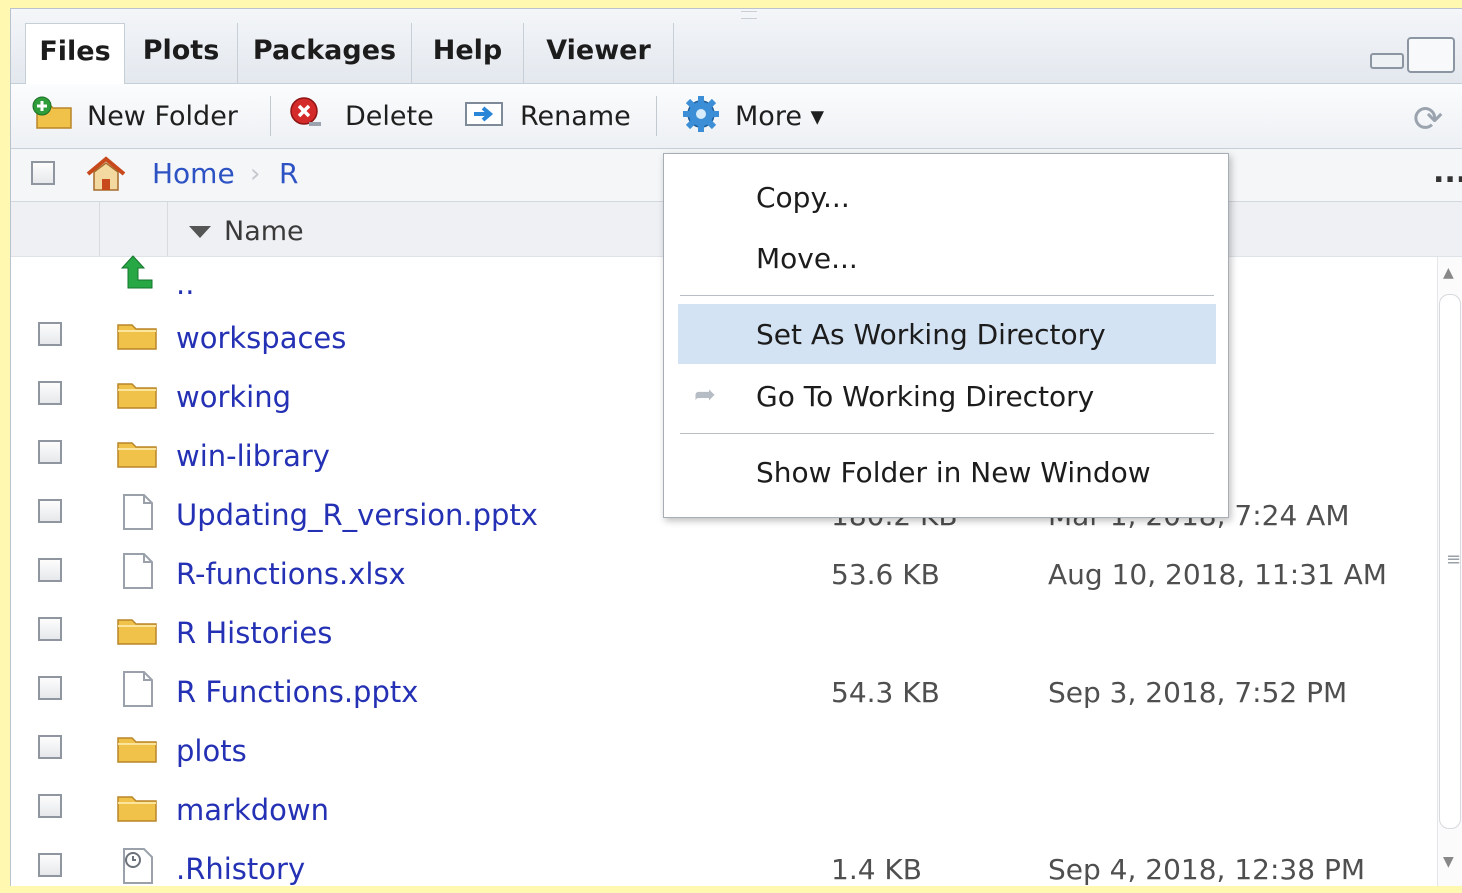 Image resolution: width=1462 pixels, height=893 pixels. What do you see at coordinates (1431, 55) in the screenshot?
I see `maximize-pane-button` at bounding box center [1431, 55].